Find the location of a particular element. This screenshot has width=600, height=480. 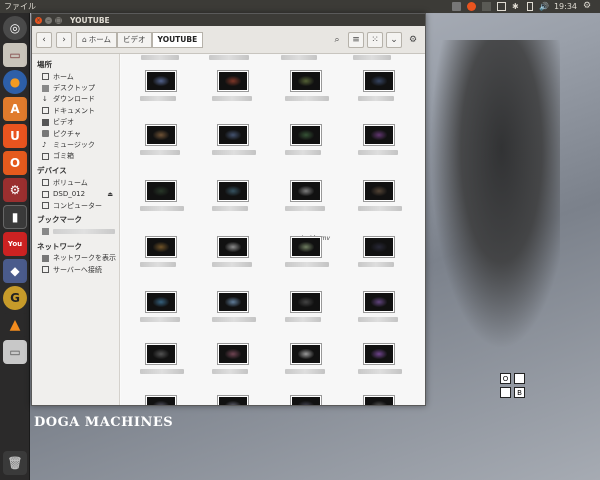

close-icon: × is located at coordinates (38, 20).